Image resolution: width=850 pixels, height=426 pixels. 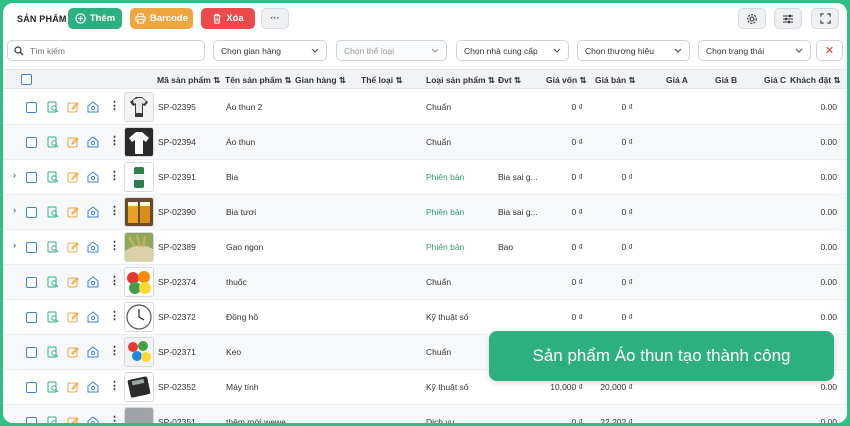 I want to click on column-header-customer-order: Khách đặt ⇅, so click(x=815, y=80).